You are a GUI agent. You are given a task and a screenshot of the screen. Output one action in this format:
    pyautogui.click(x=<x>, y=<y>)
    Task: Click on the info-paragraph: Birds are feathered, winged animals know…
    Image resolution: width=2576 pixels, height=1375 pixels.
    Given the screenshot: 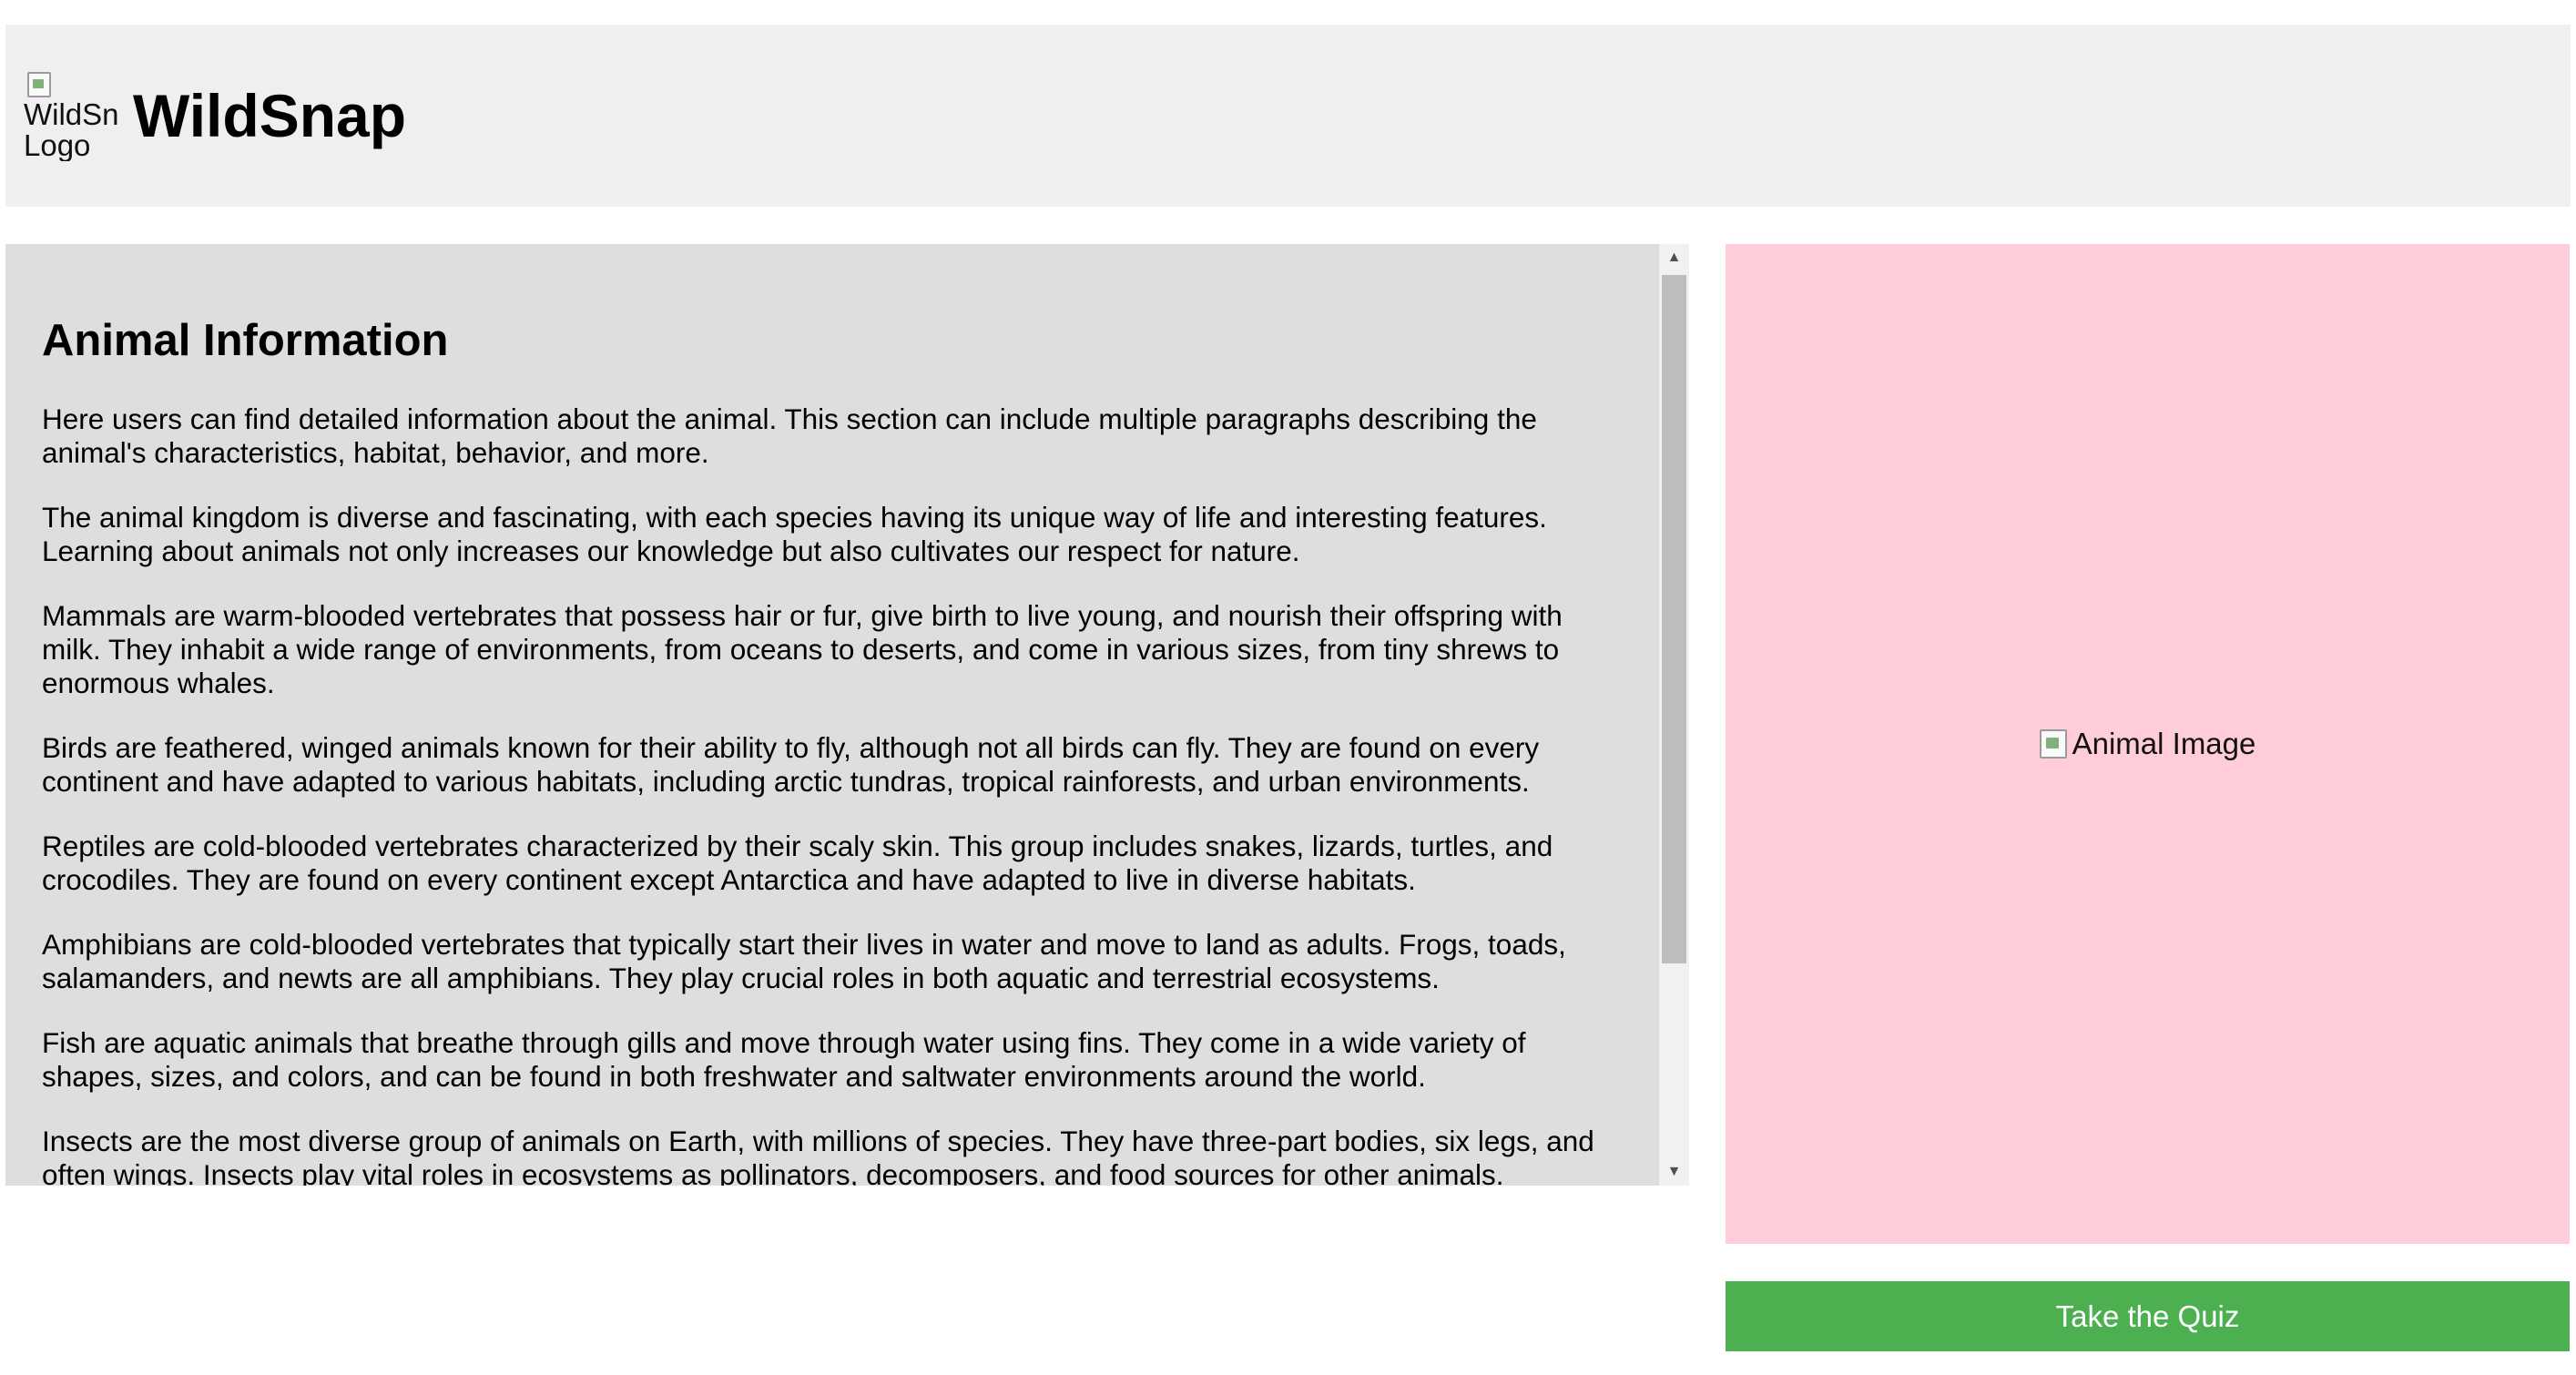 What is the action you would take?
    pyautogui.click(x=791, y=764)
    